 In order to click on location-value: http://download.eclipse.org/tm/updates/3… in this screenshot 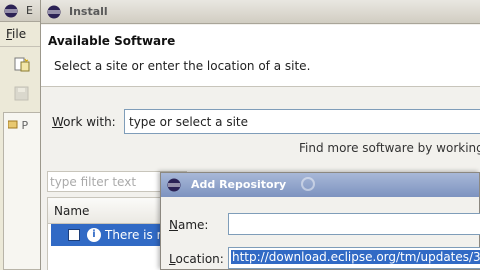, I will do `click(355, 257)`.